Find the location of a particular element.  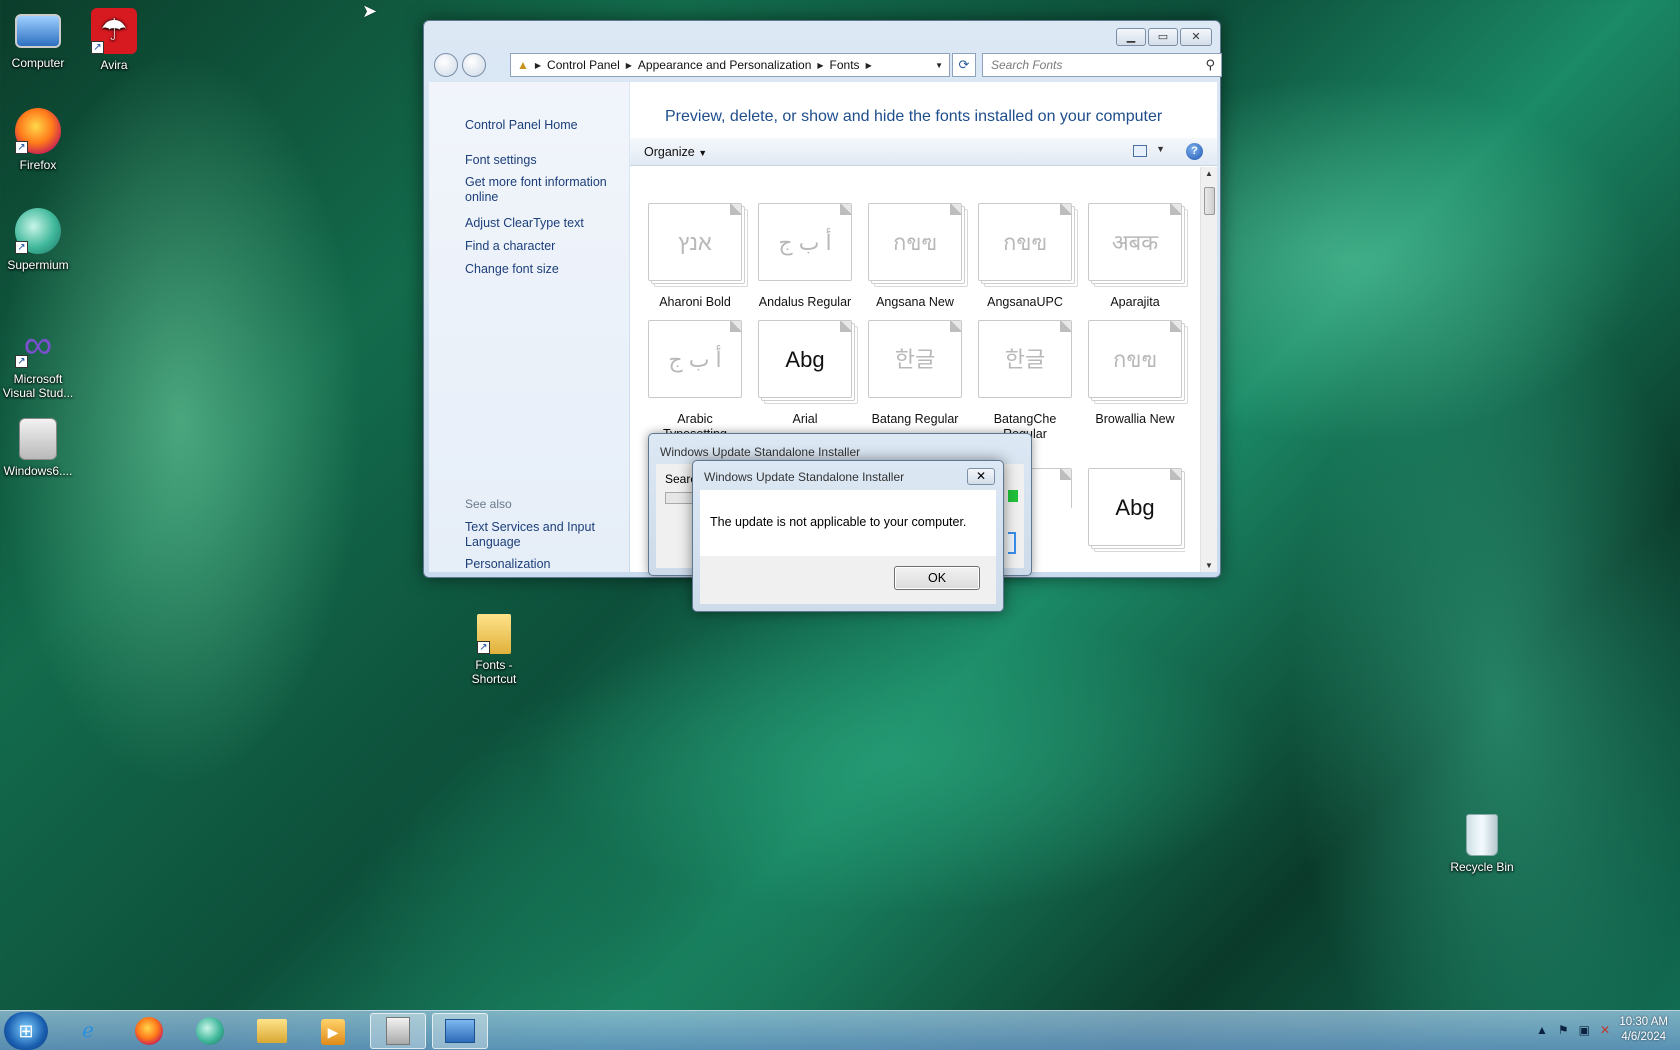

recycle-bin-icon is located at coordinates (1482, 835).